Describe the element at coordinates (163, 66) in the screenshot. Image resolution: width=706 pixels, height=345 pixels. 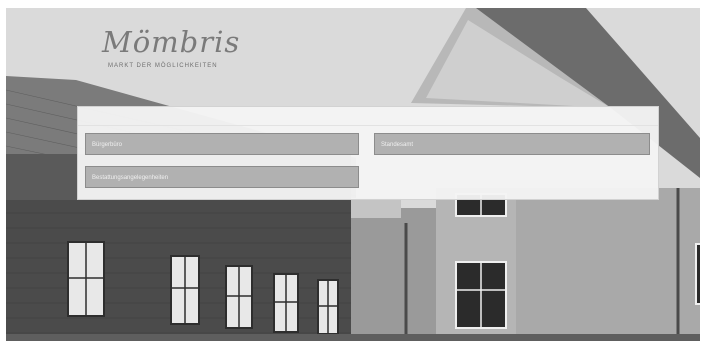
I see `logo-tagline: MARKT DER MÖGLICHKEITEN` at that location.